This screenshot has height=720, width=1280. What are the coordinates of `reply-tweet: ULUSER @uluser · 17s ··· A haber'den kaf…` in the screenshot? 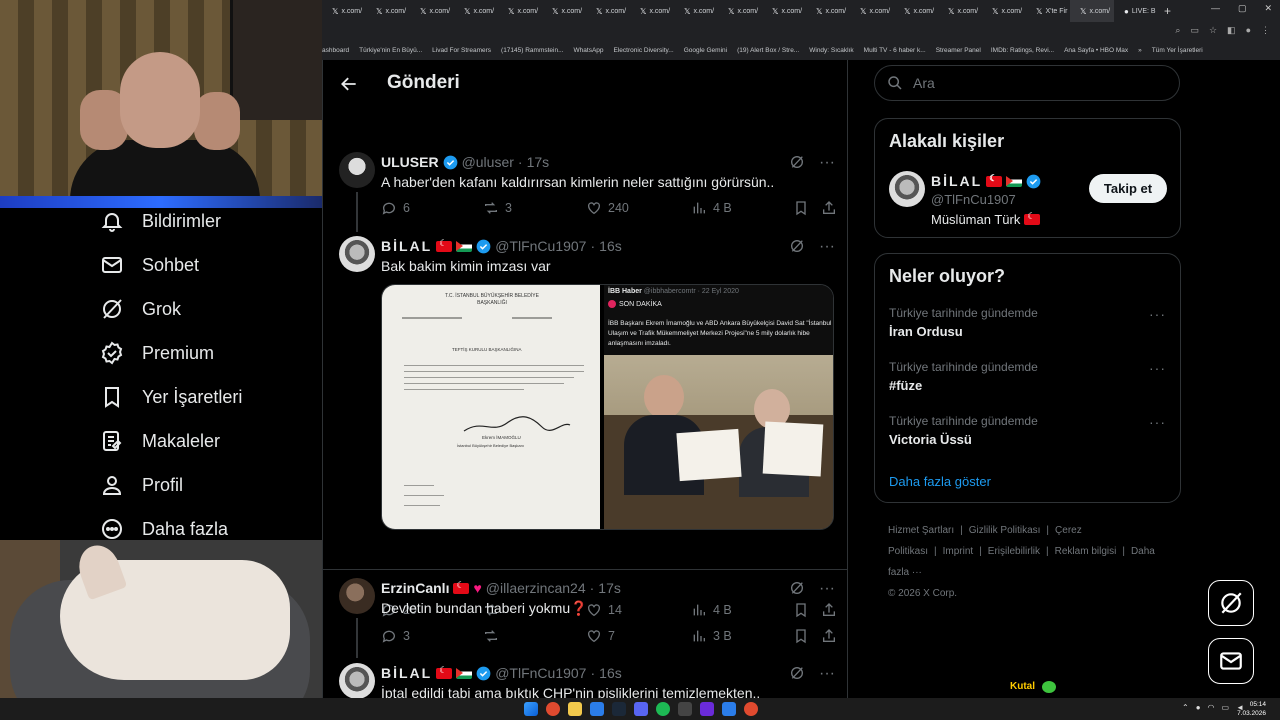 It's located at (585, 189).